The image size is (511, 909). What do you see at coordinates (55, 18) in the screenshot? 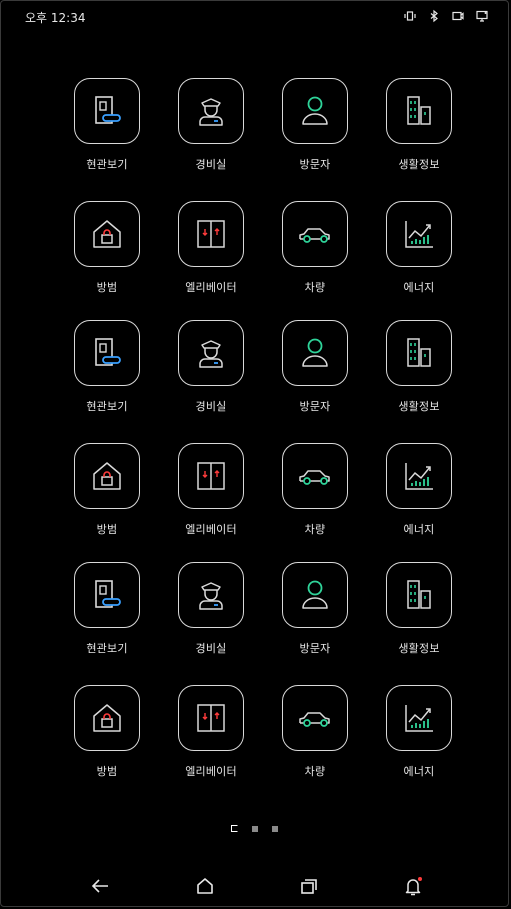
I see `status-time: 오후 12:34` at bounding box center [55, 18].